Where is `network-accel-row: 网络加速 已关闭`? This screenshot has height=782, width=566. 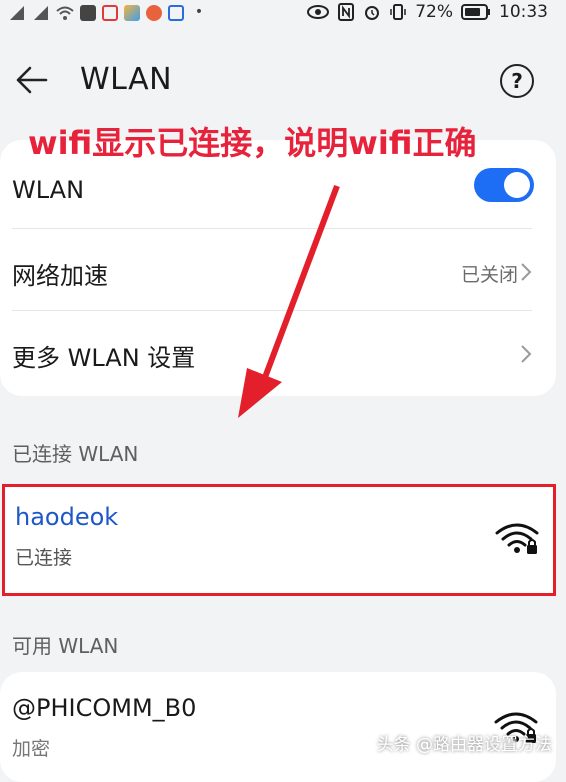 network-accel-row: 网络加速 已关闭 is located at coordinates (278, 270).